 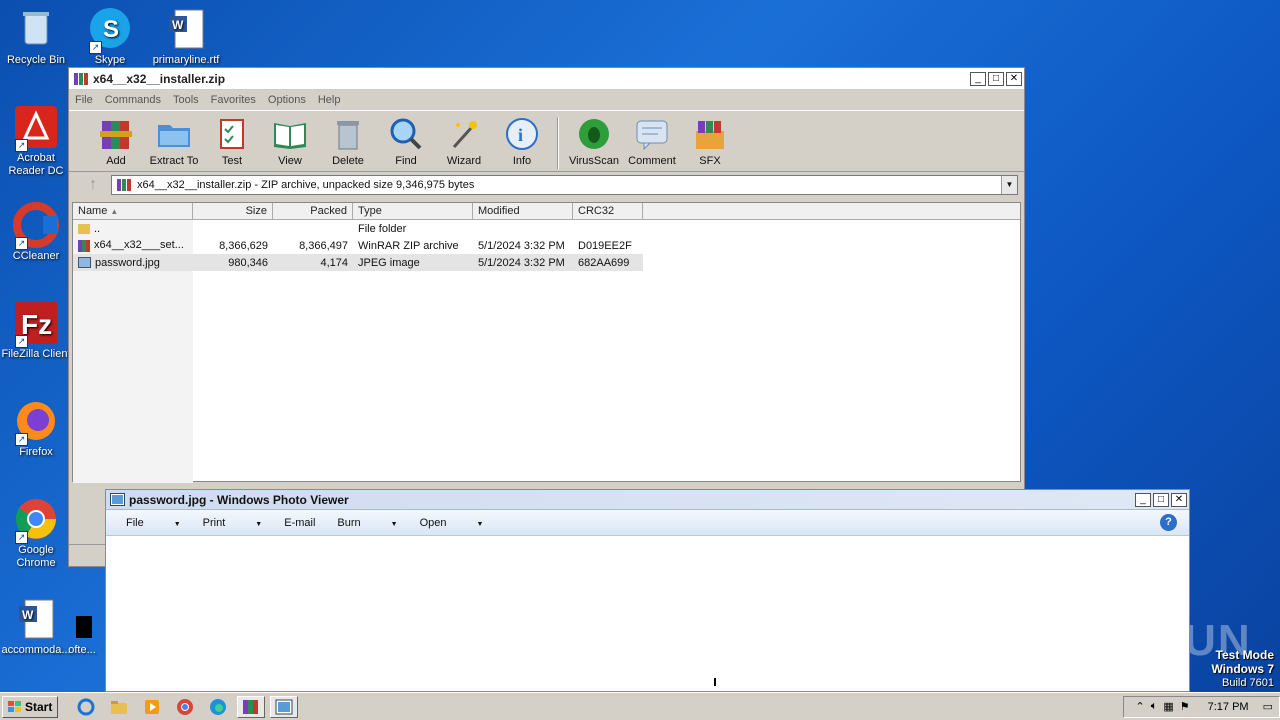 I want to click on delete-button: Delete, so click(x=348, y=142).